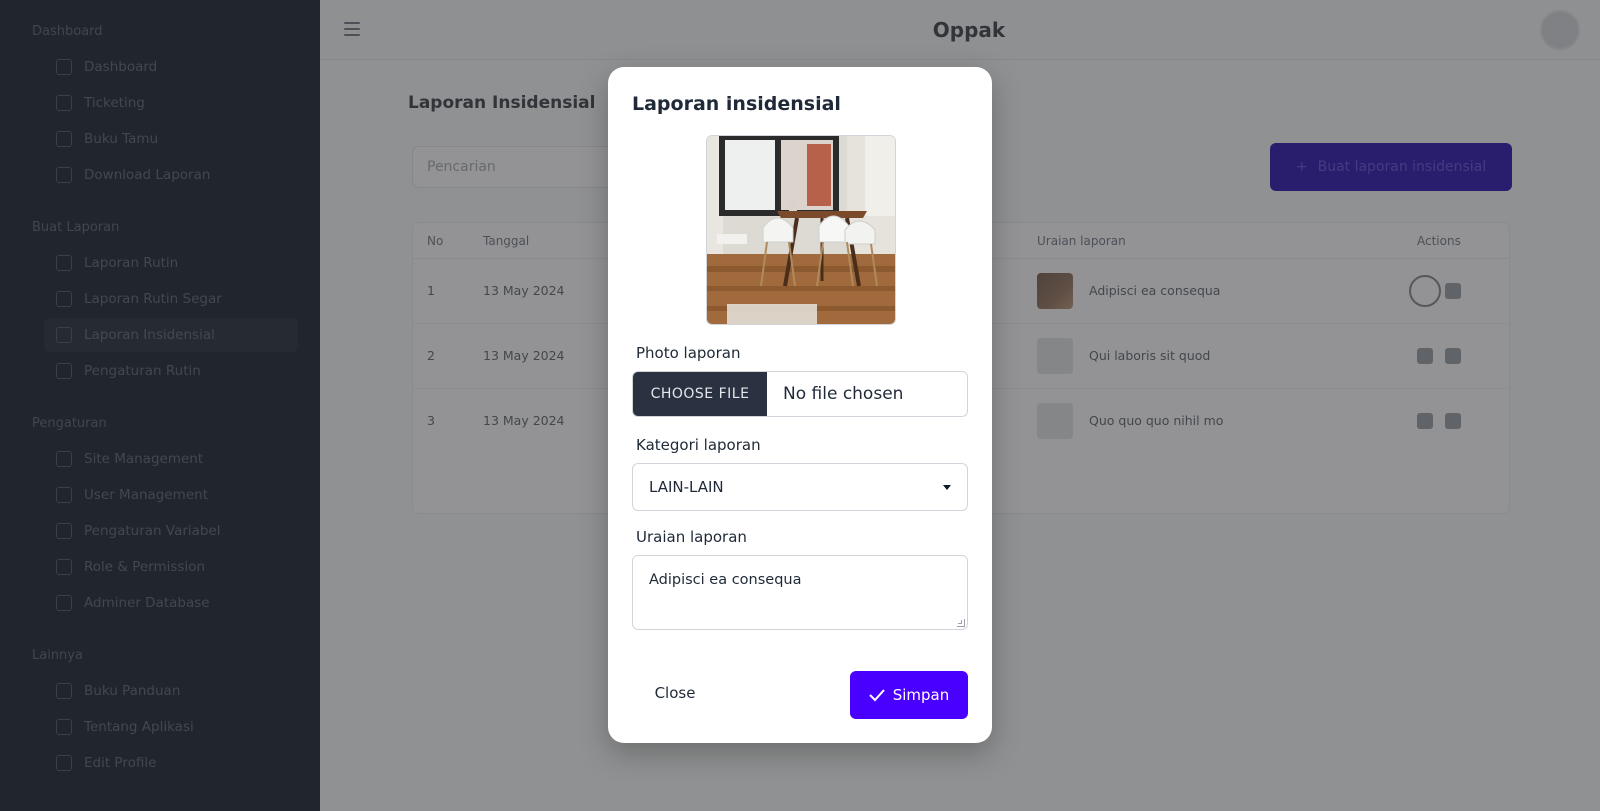 This screenshot has width=1600, height=811. Describe the element at coordinates (800, 592) in the screenshot. I see `description-textarea: Adipisci ea consequa` at that location.